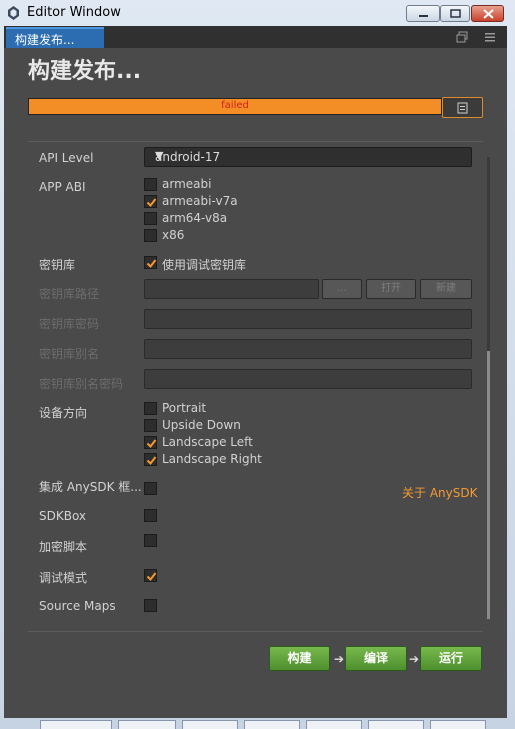 The image size is (515, 729). Describe the element at coordinates (446, 289) in the screenshot. I see `new-keystore-button: 新建` at that location.